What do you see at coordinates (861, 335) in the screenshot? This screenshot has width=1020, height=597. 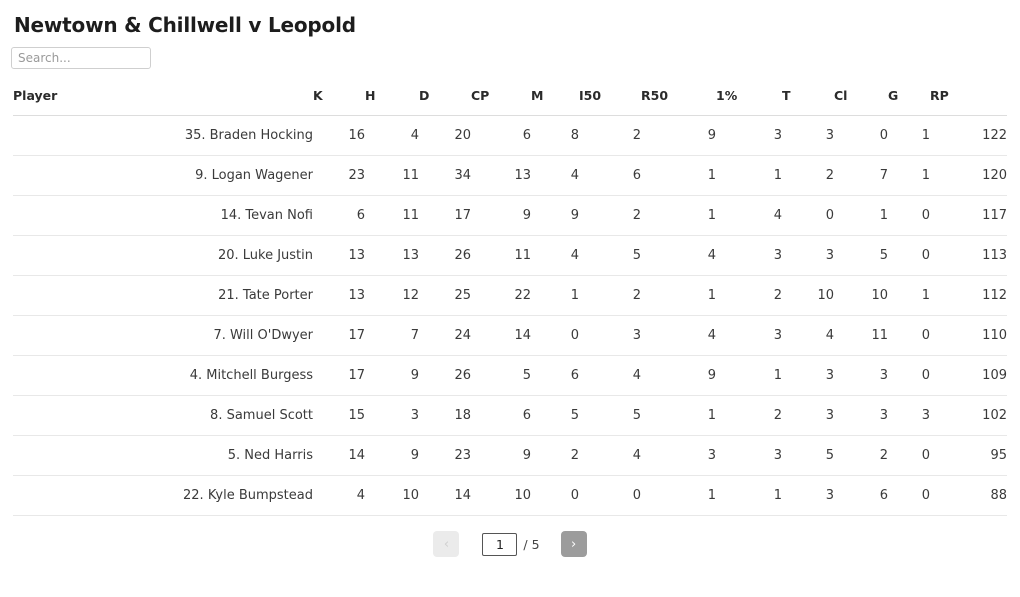 I see `cell-cl: 11` at bounding box center [861, 335].